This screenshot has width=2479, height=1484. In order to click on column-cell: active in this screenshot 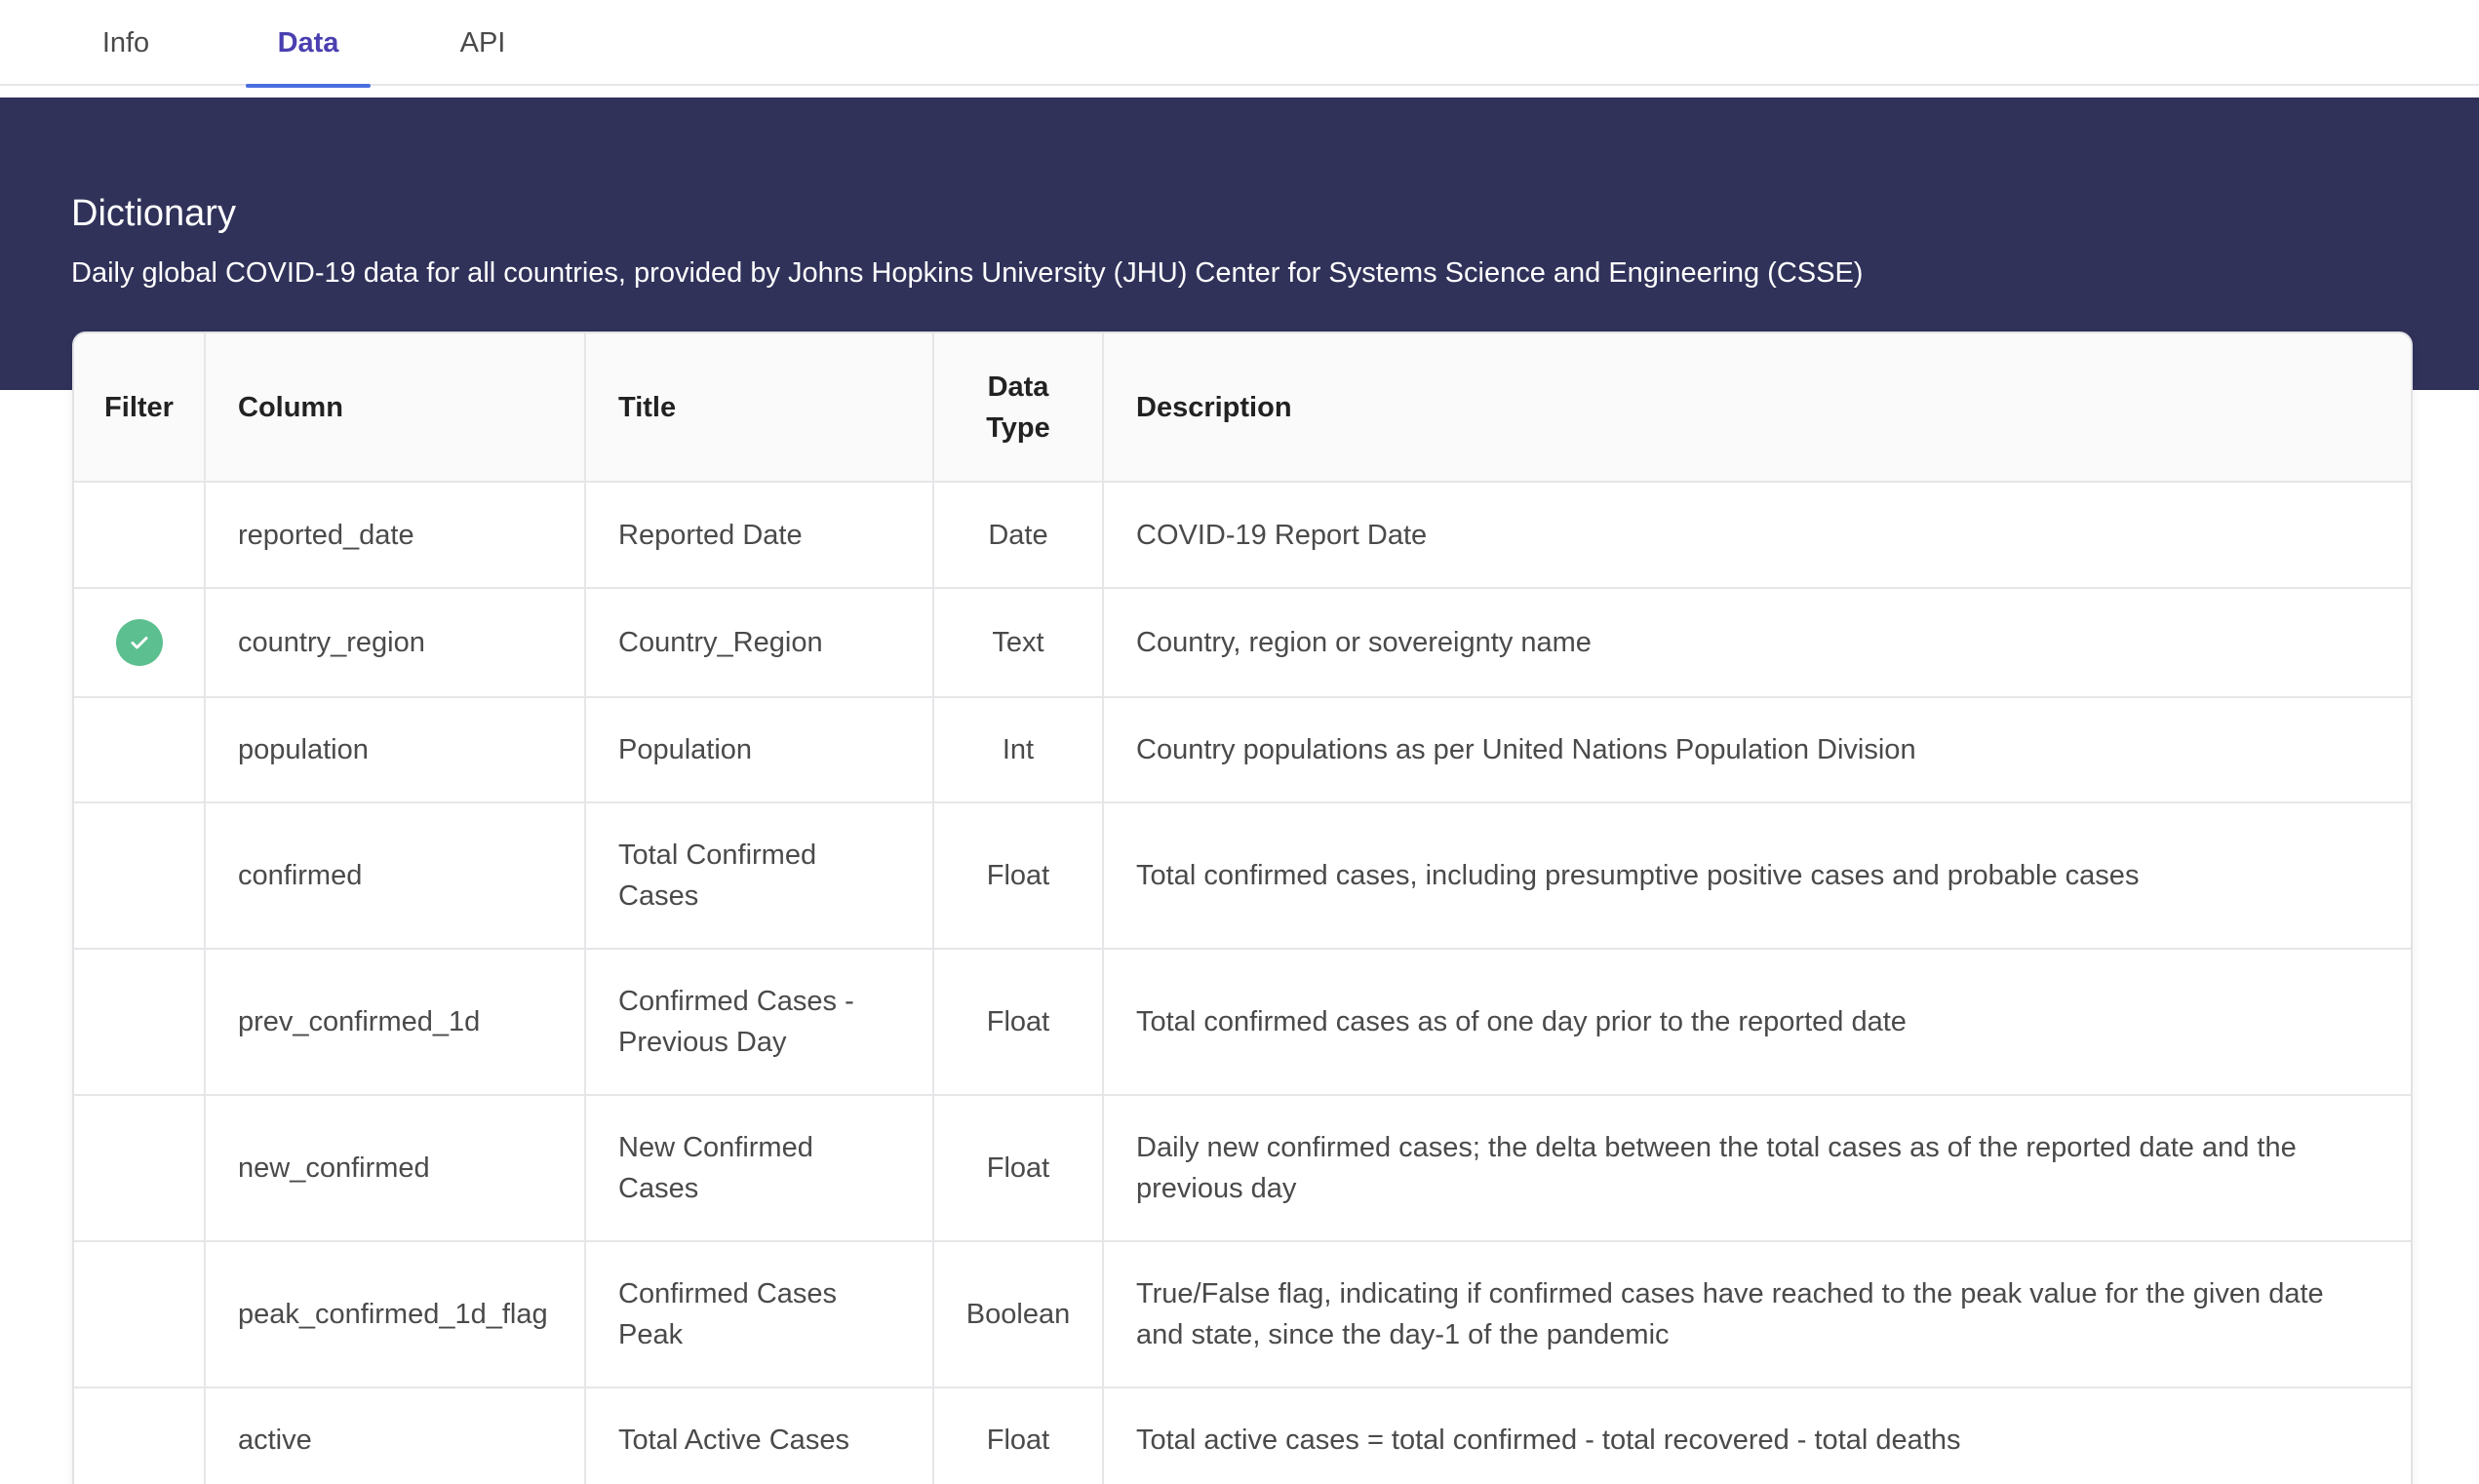, I will do `click(395, 1435)`.